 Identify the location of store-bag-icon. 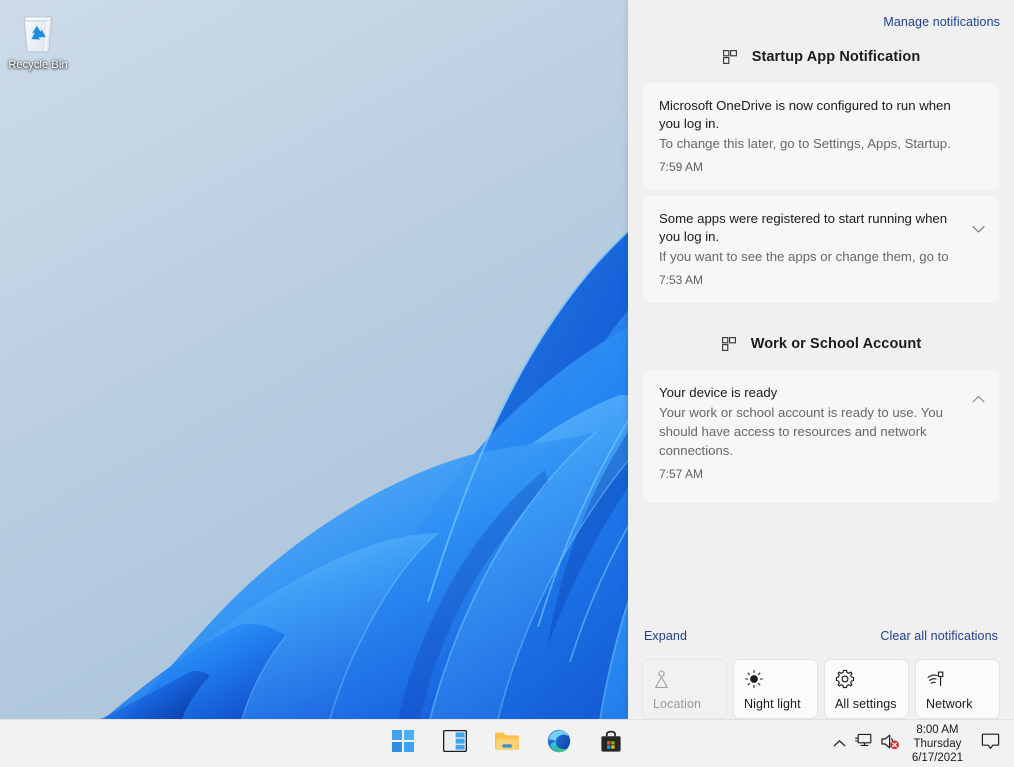
(611, 744).